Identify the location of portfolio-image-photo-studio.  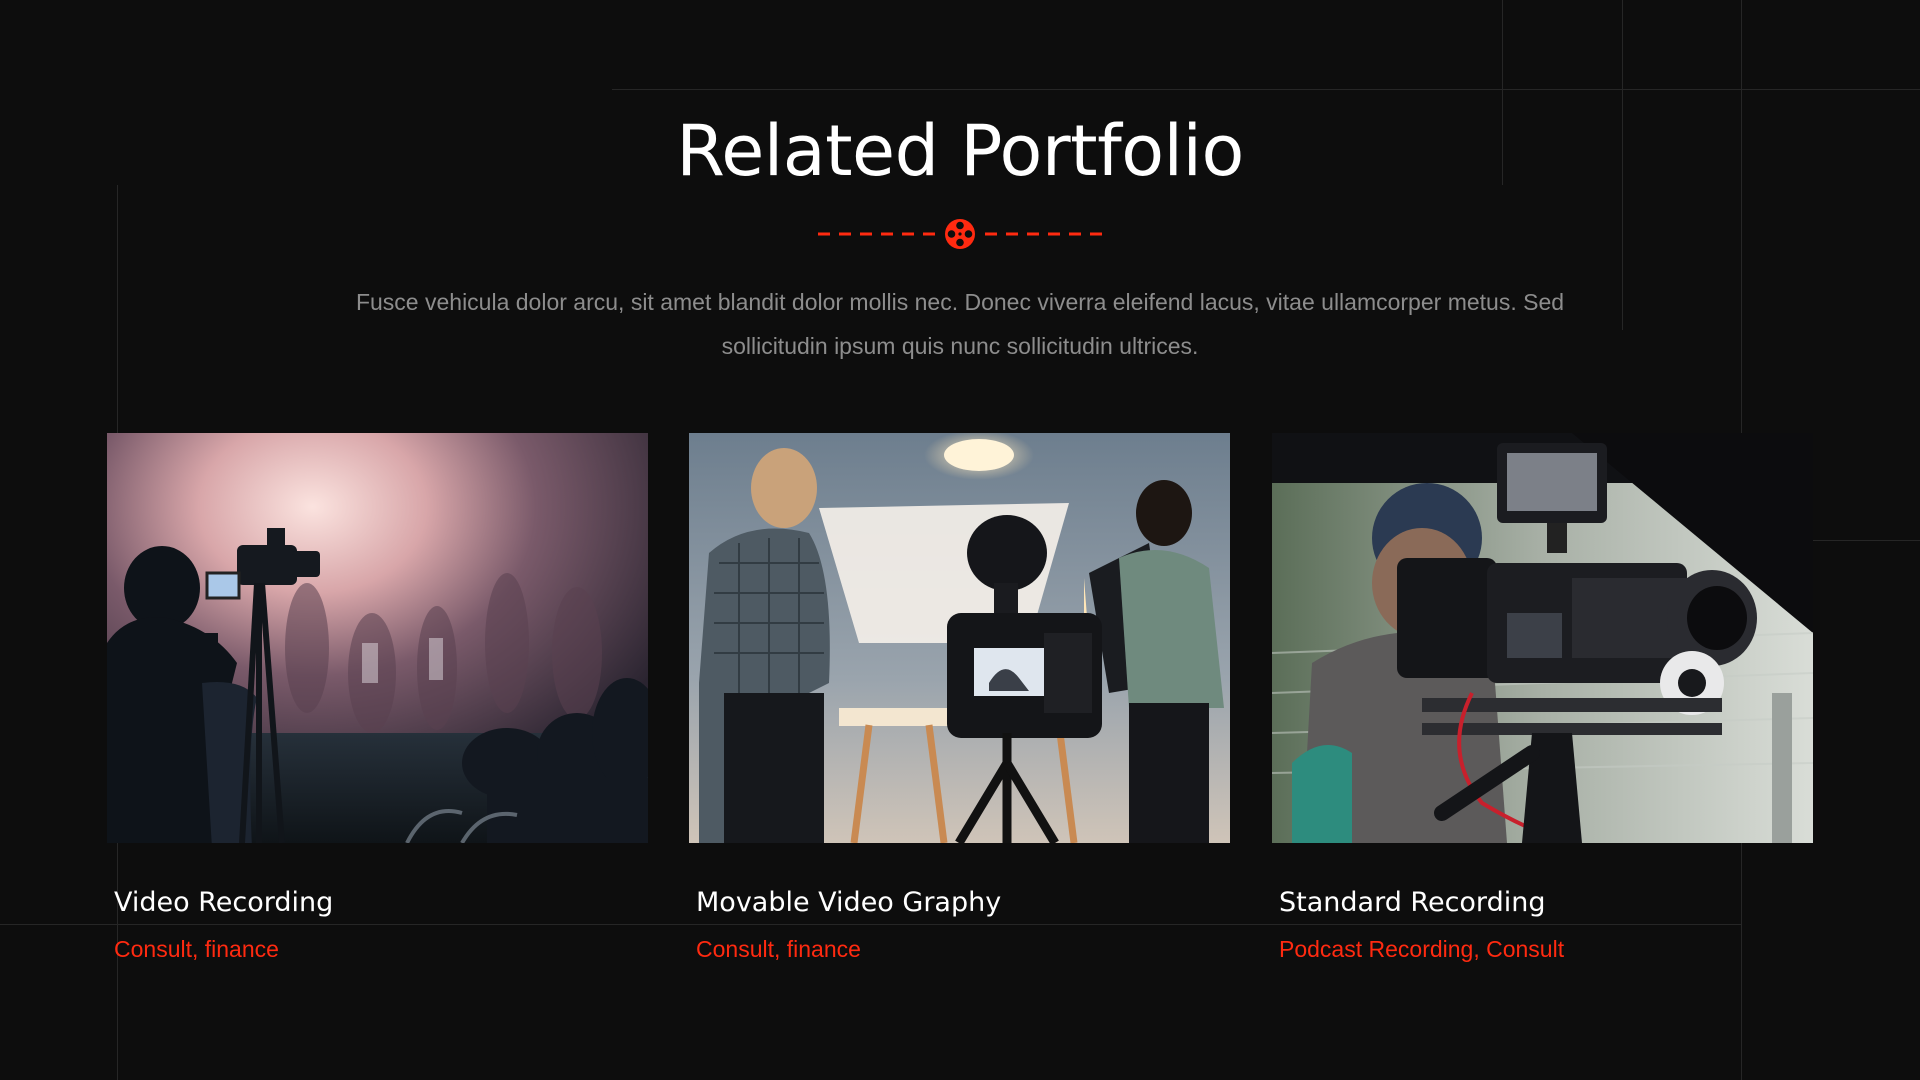
(959, 638).